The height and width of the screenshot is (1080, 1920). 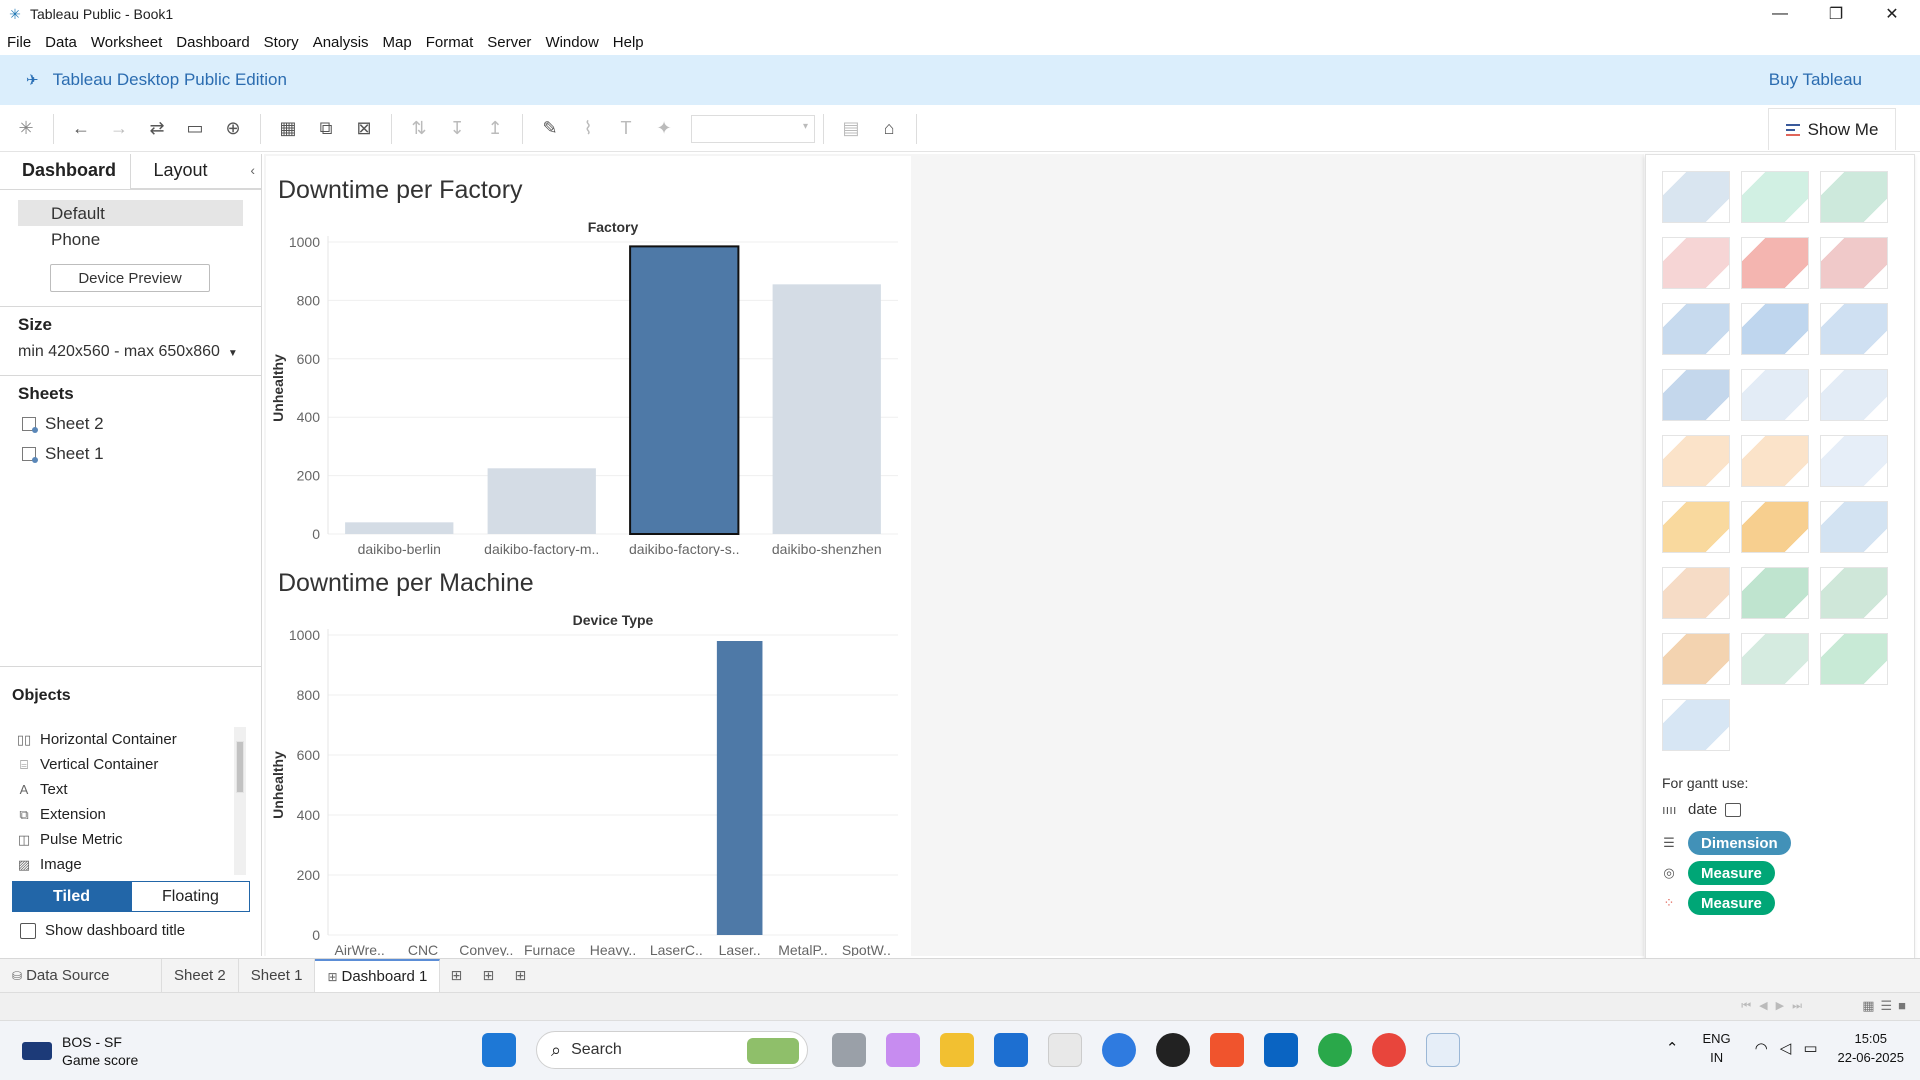 What do you see at coordinates (457, 129) in the screenshot?
I see `sort-ascending-icon: ↧` at bounding box center [457, 129].